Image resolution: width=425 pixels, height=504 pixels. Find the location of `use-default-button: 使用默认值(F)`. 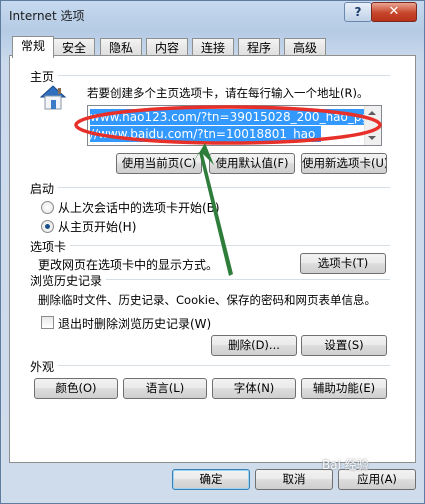

use-default-button: 使用默认值(F) is located at coordinates (252, 163).